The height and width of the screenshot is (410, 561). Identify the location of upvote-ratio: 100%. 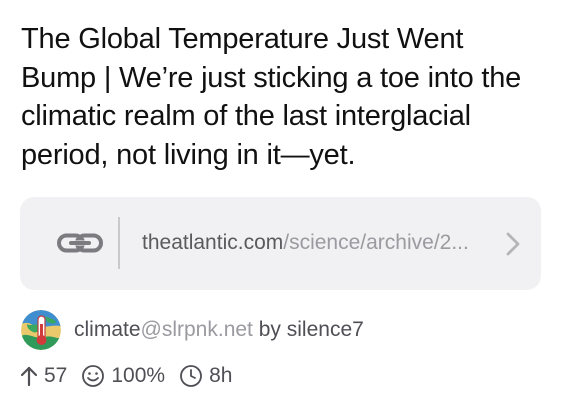
(138, 375).